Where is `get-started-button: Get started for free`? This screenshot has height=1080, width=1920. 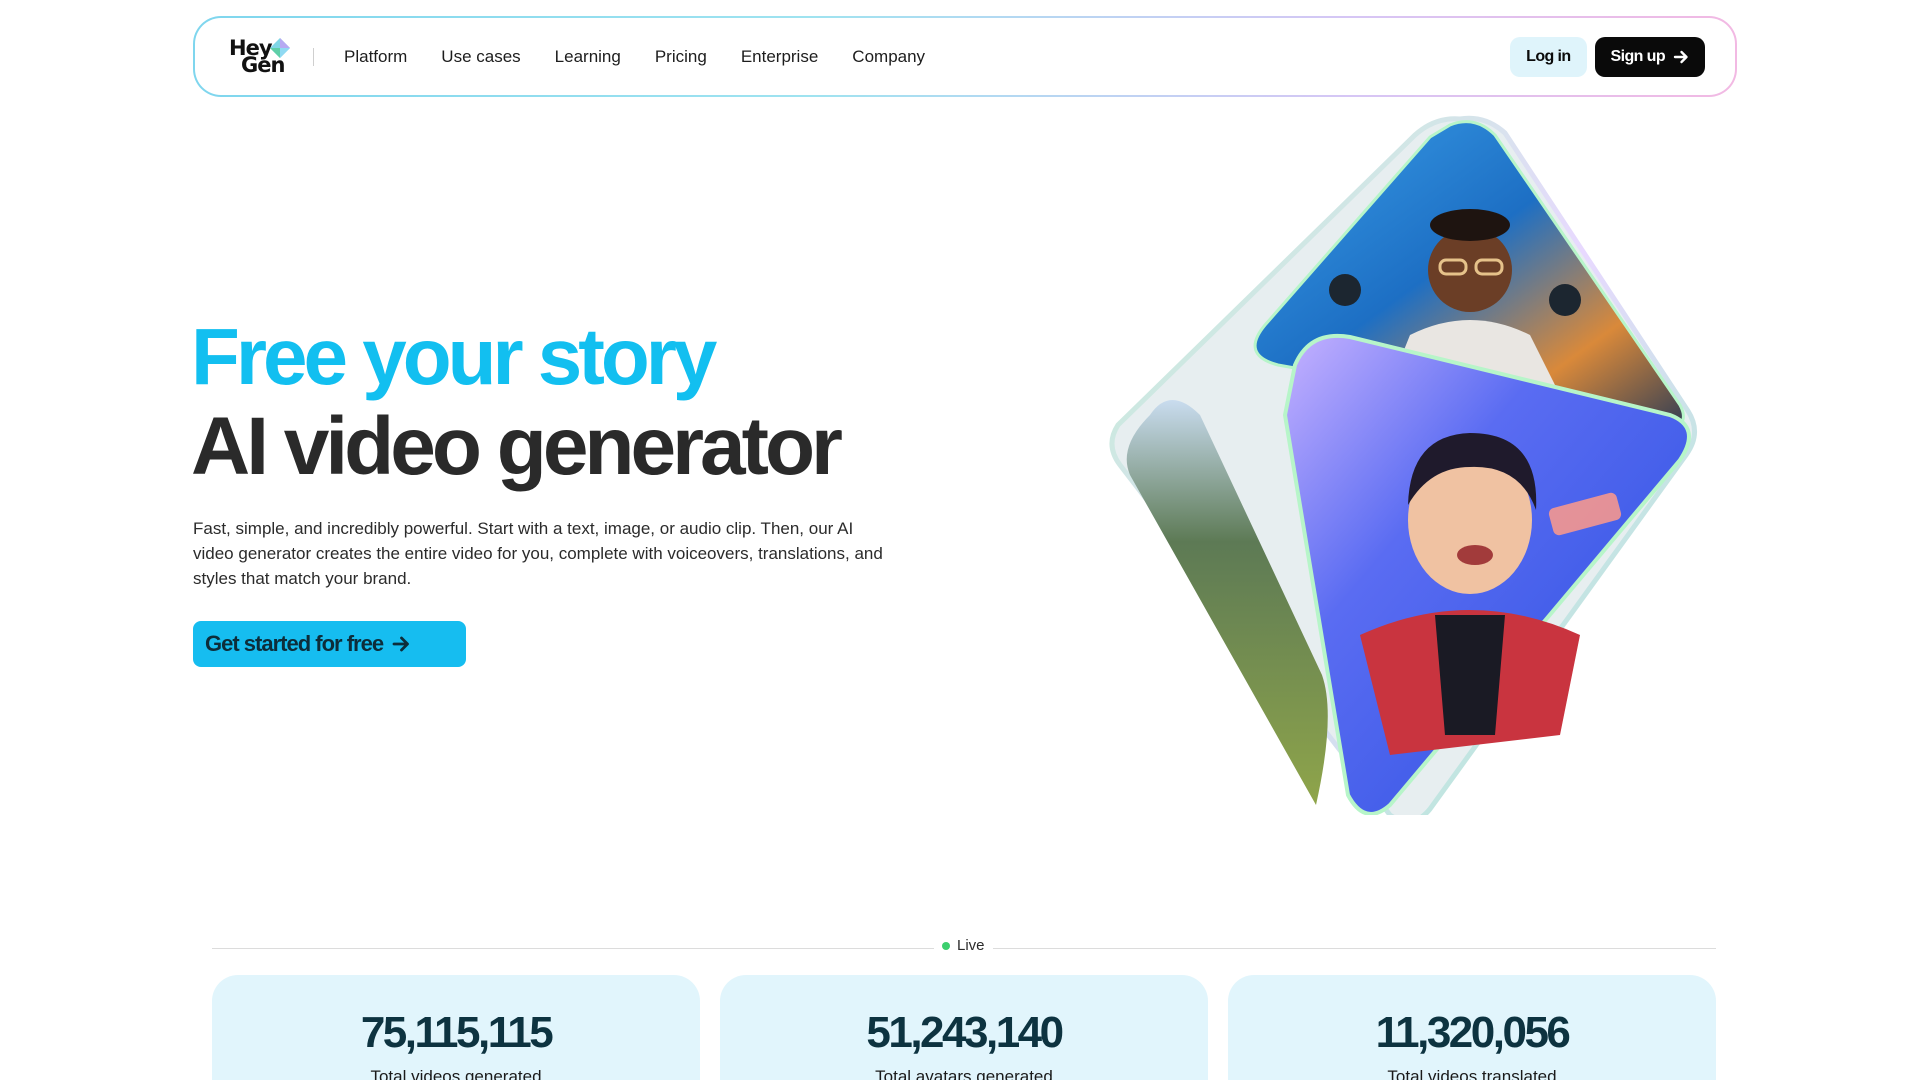
get-started-button: Get started for free is located at coordinates (329, 644).